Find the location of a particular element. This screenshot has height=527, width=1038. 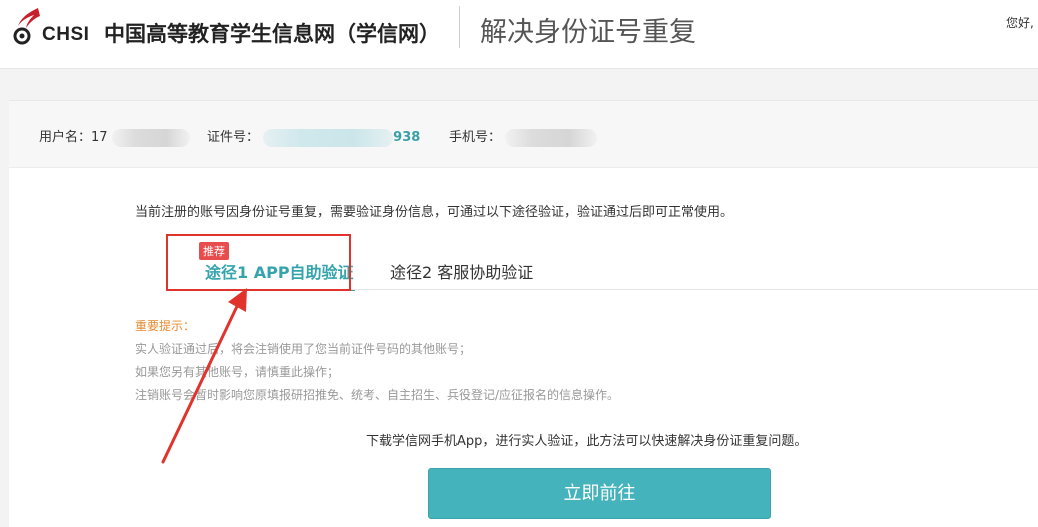

download-app-text: 下载学信网手机App，进行实人验证，此方法可以快速解决身份证重复问题。 is located at coordinates (587, 441).